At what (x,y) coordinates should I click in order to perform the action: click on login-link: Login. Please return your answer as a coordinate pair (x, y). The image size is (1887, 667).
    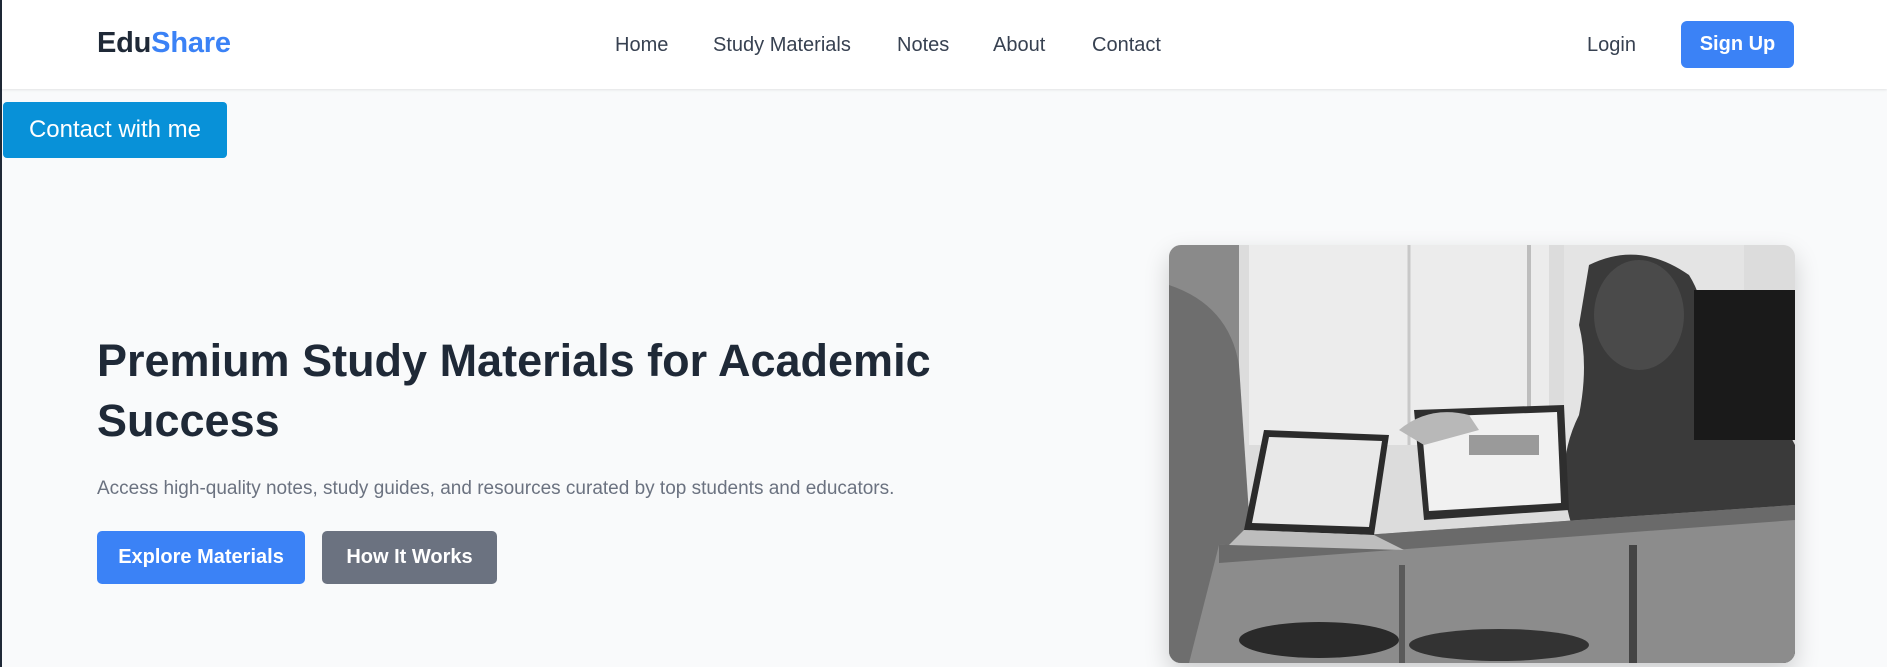
    Looking at the image, I should click on (1611, 45).